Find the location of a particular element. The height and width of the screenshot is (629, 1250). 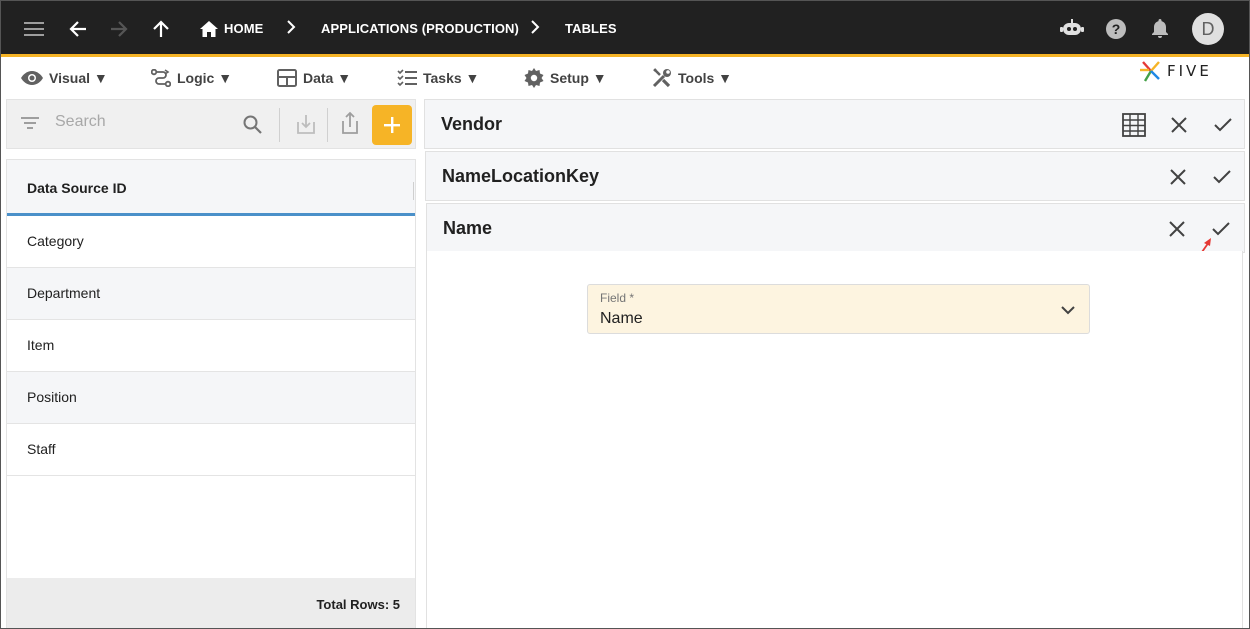

list-item: Item is located at coordinates (211, 346).